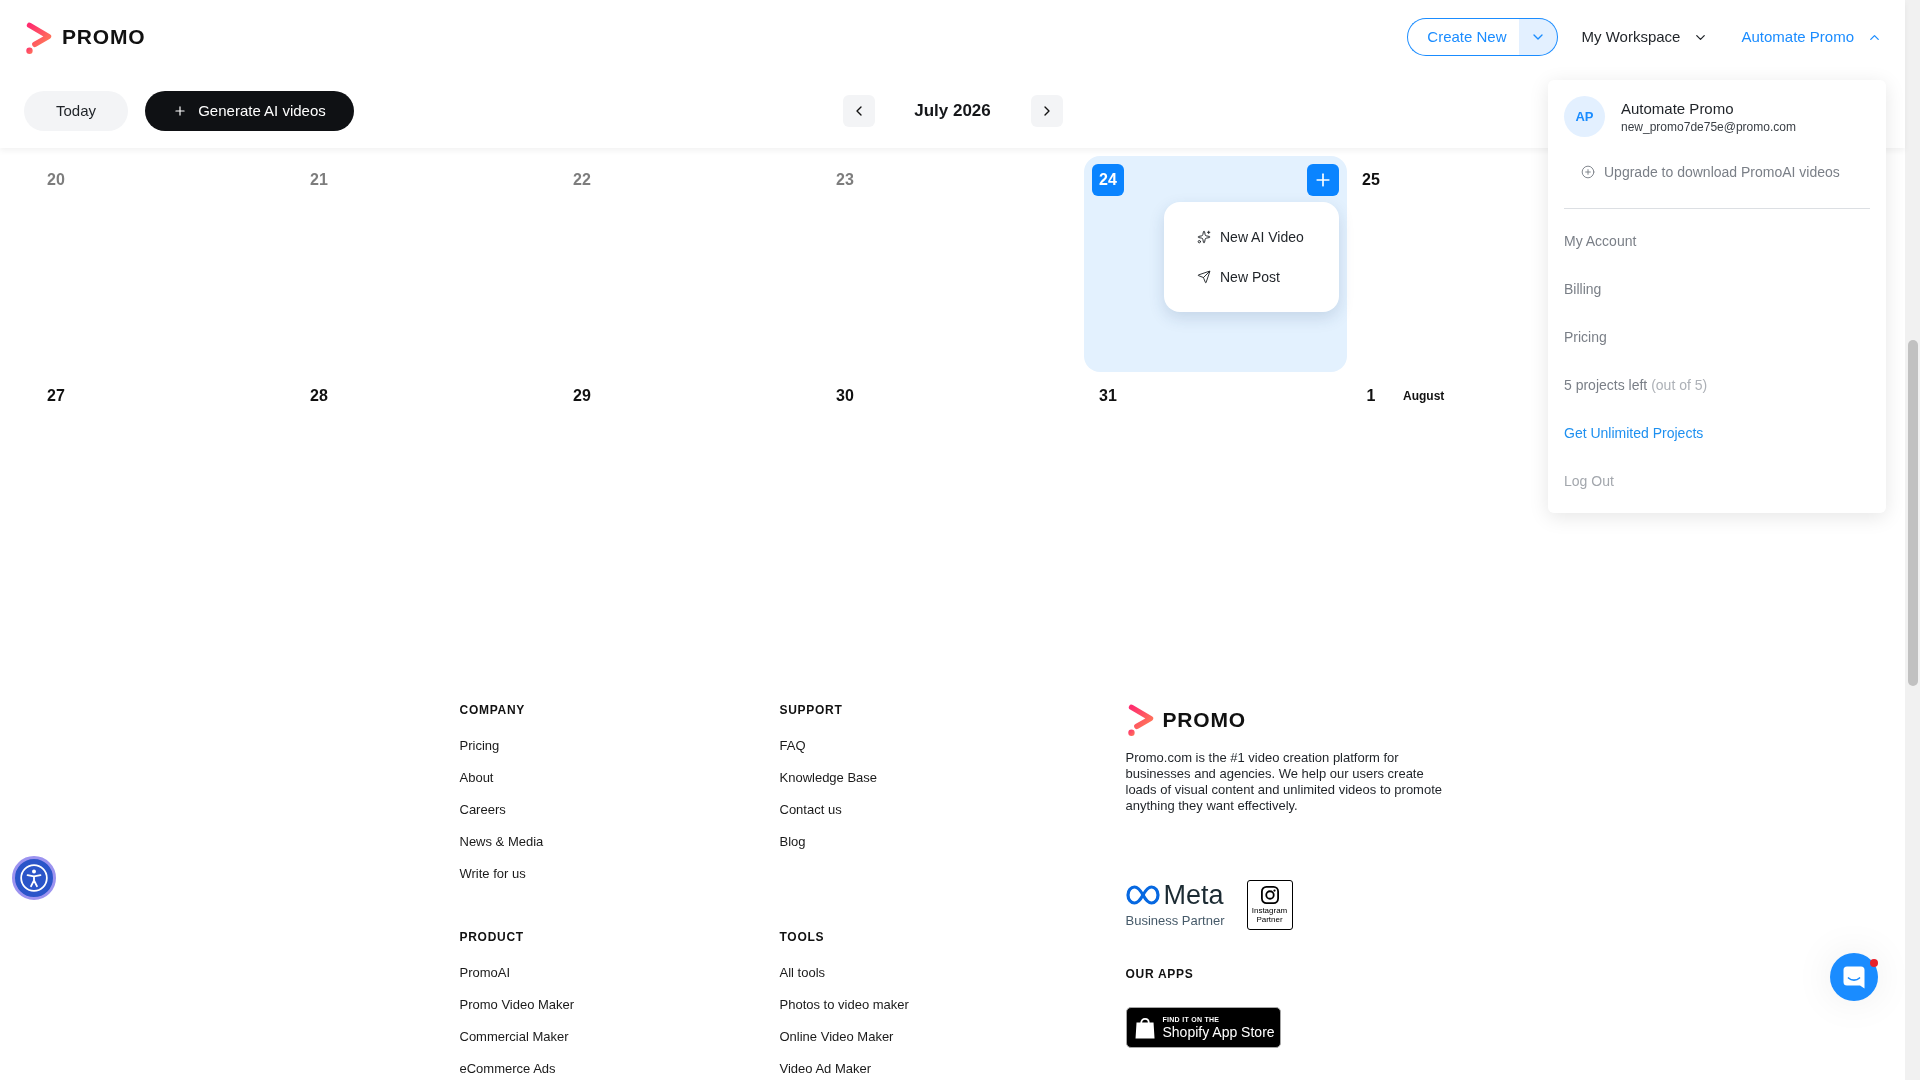 Image resolution: width=1920 pixels, height=1080 pixels. I want to click on home-logo-link: PROMO, so click(85, 37).